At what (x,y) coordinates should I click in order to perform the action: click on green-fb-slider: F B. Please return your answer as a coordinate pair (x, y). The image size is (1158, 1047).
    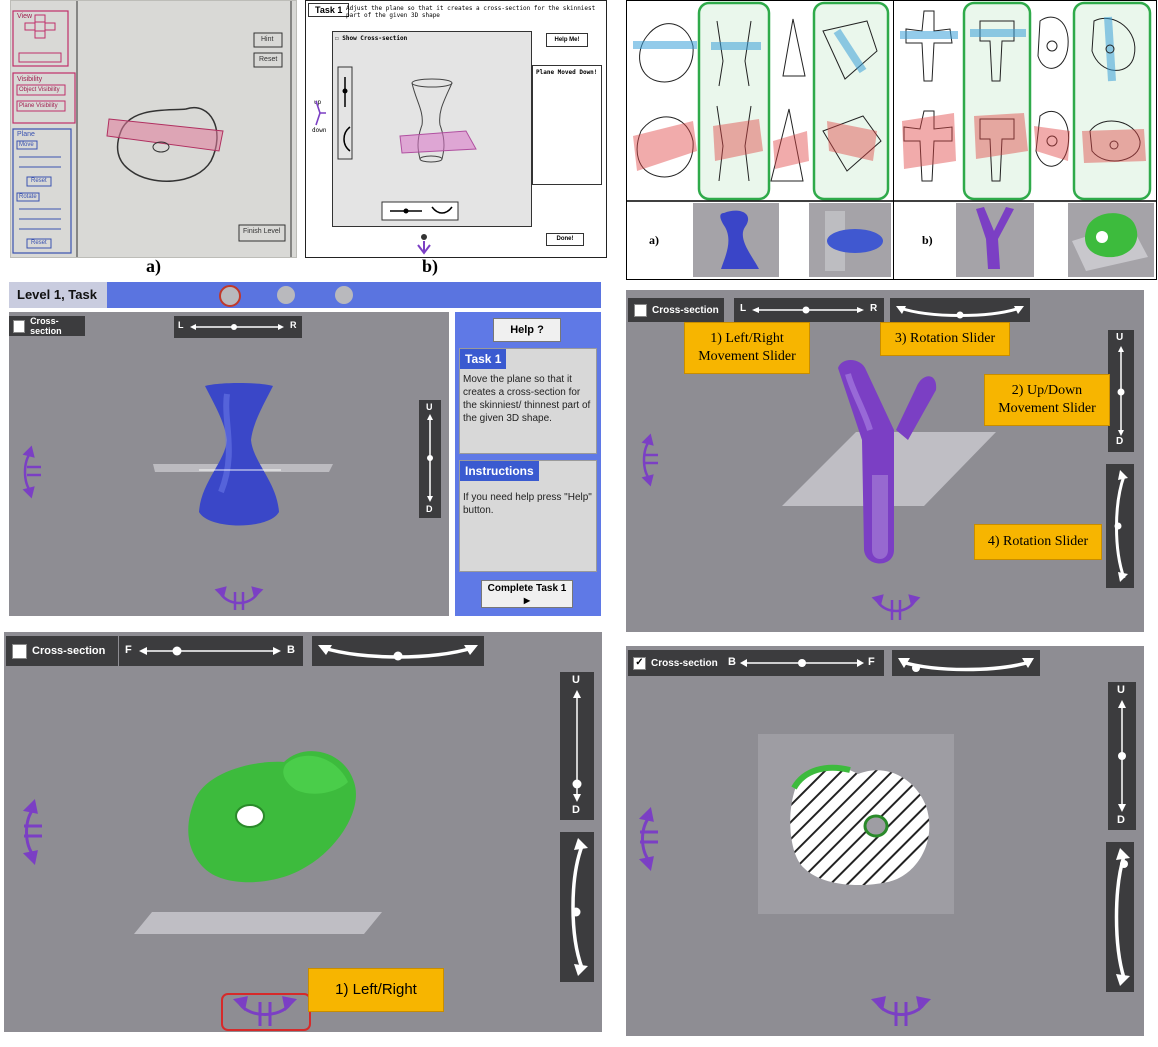
    Looking at the image, I should click on (211, 651).